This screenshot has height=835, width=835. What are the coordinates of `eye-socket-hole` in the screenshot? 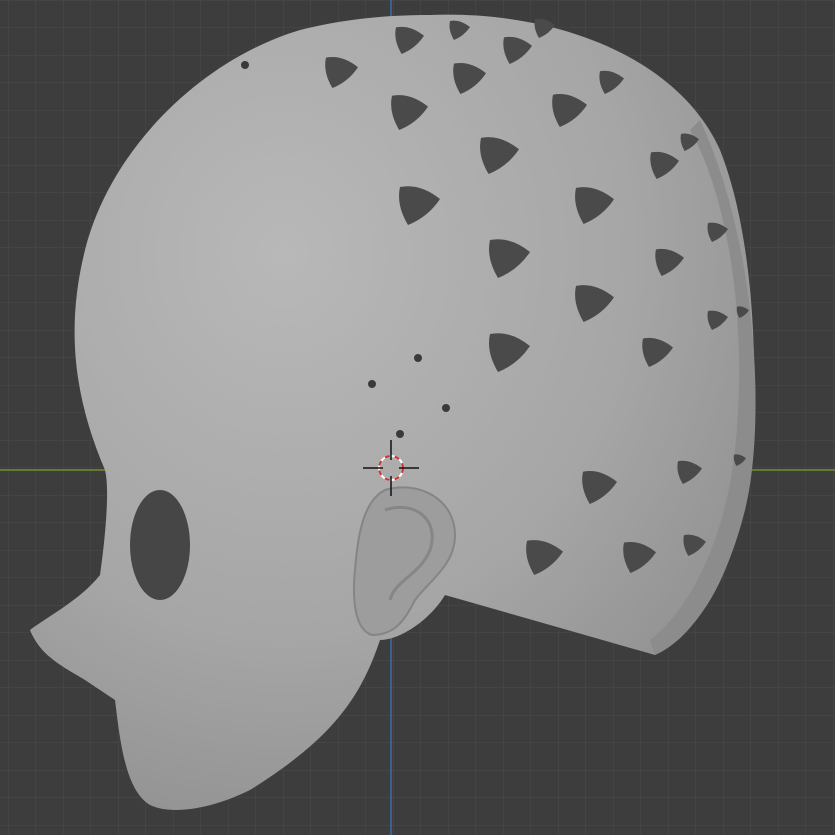 It's located at (160, 545).